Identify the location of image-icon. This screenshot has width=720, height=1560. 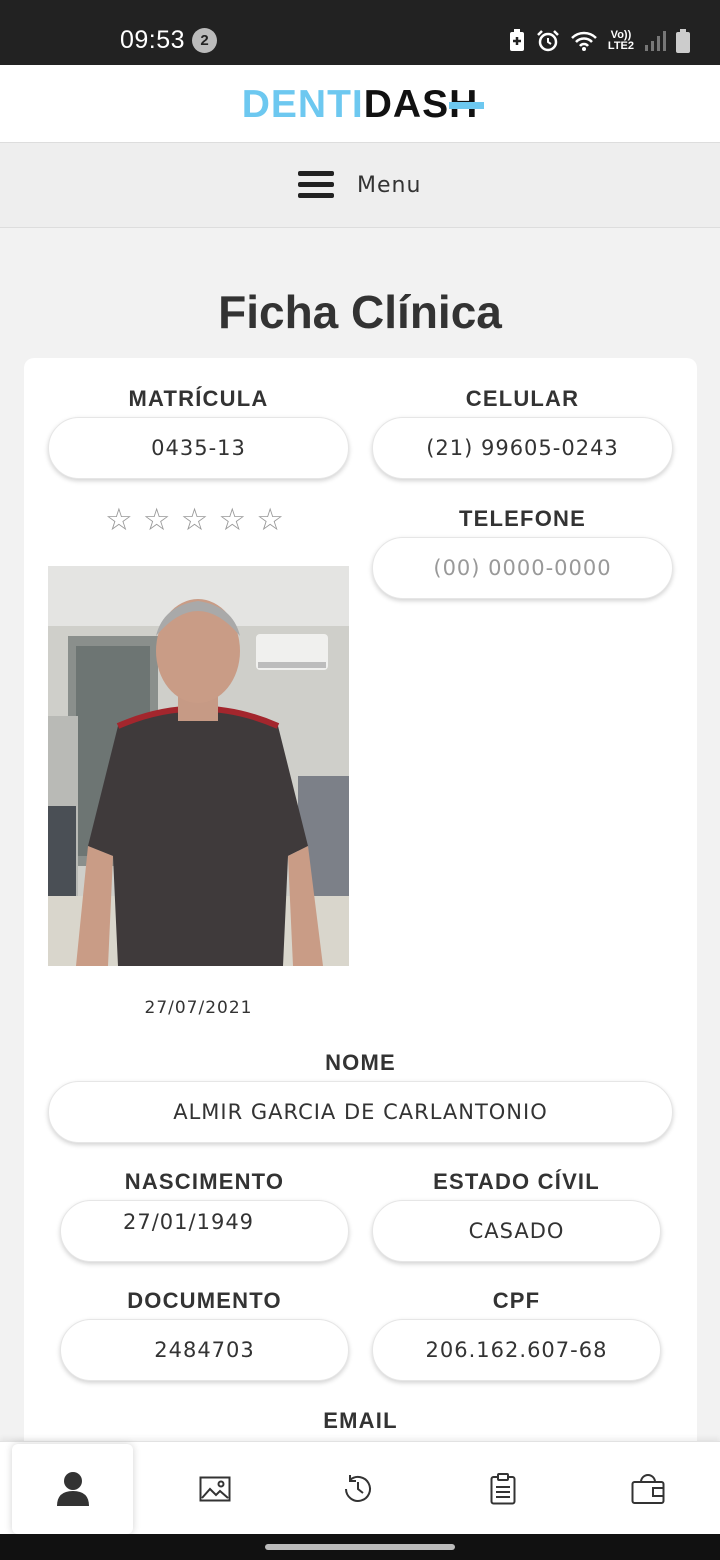
(215, 1488).